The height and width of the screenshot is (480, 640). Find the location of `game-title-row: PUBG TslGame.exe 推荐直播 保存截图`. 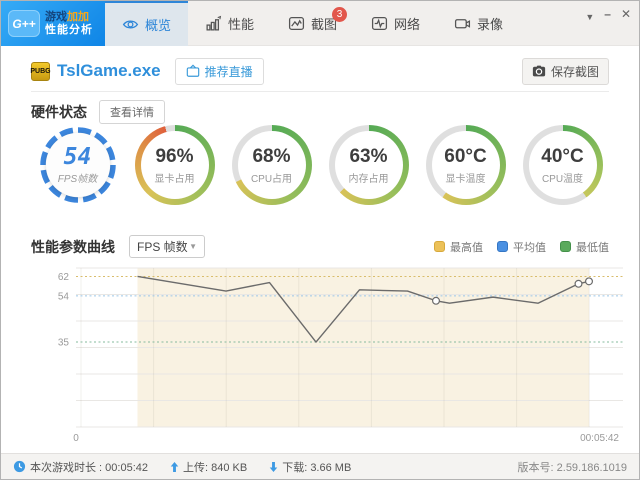

game-title-row: PUBG TslGame.exe 推荐直播 保存截图 is located at coordinates (319, 71).